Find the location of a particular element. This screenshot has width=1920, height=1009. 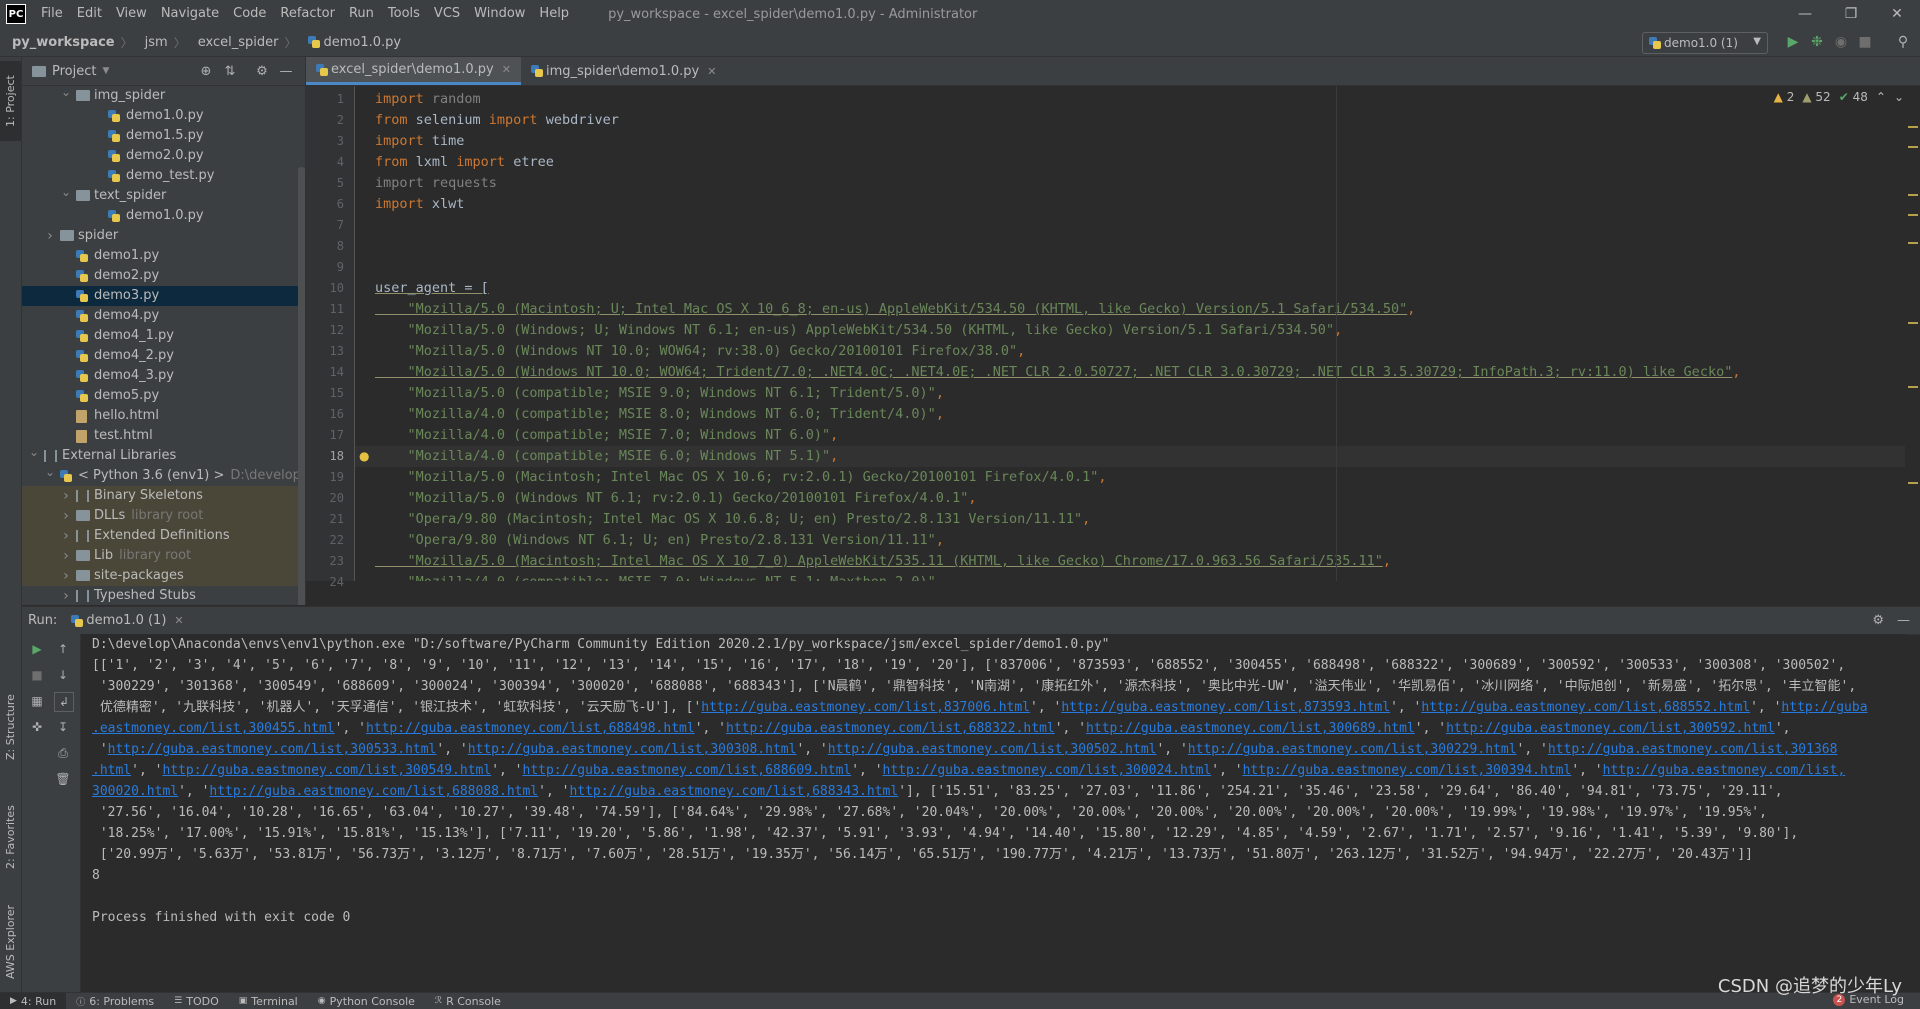

tree-item: demo3.py is located at coordinates (163, 296).